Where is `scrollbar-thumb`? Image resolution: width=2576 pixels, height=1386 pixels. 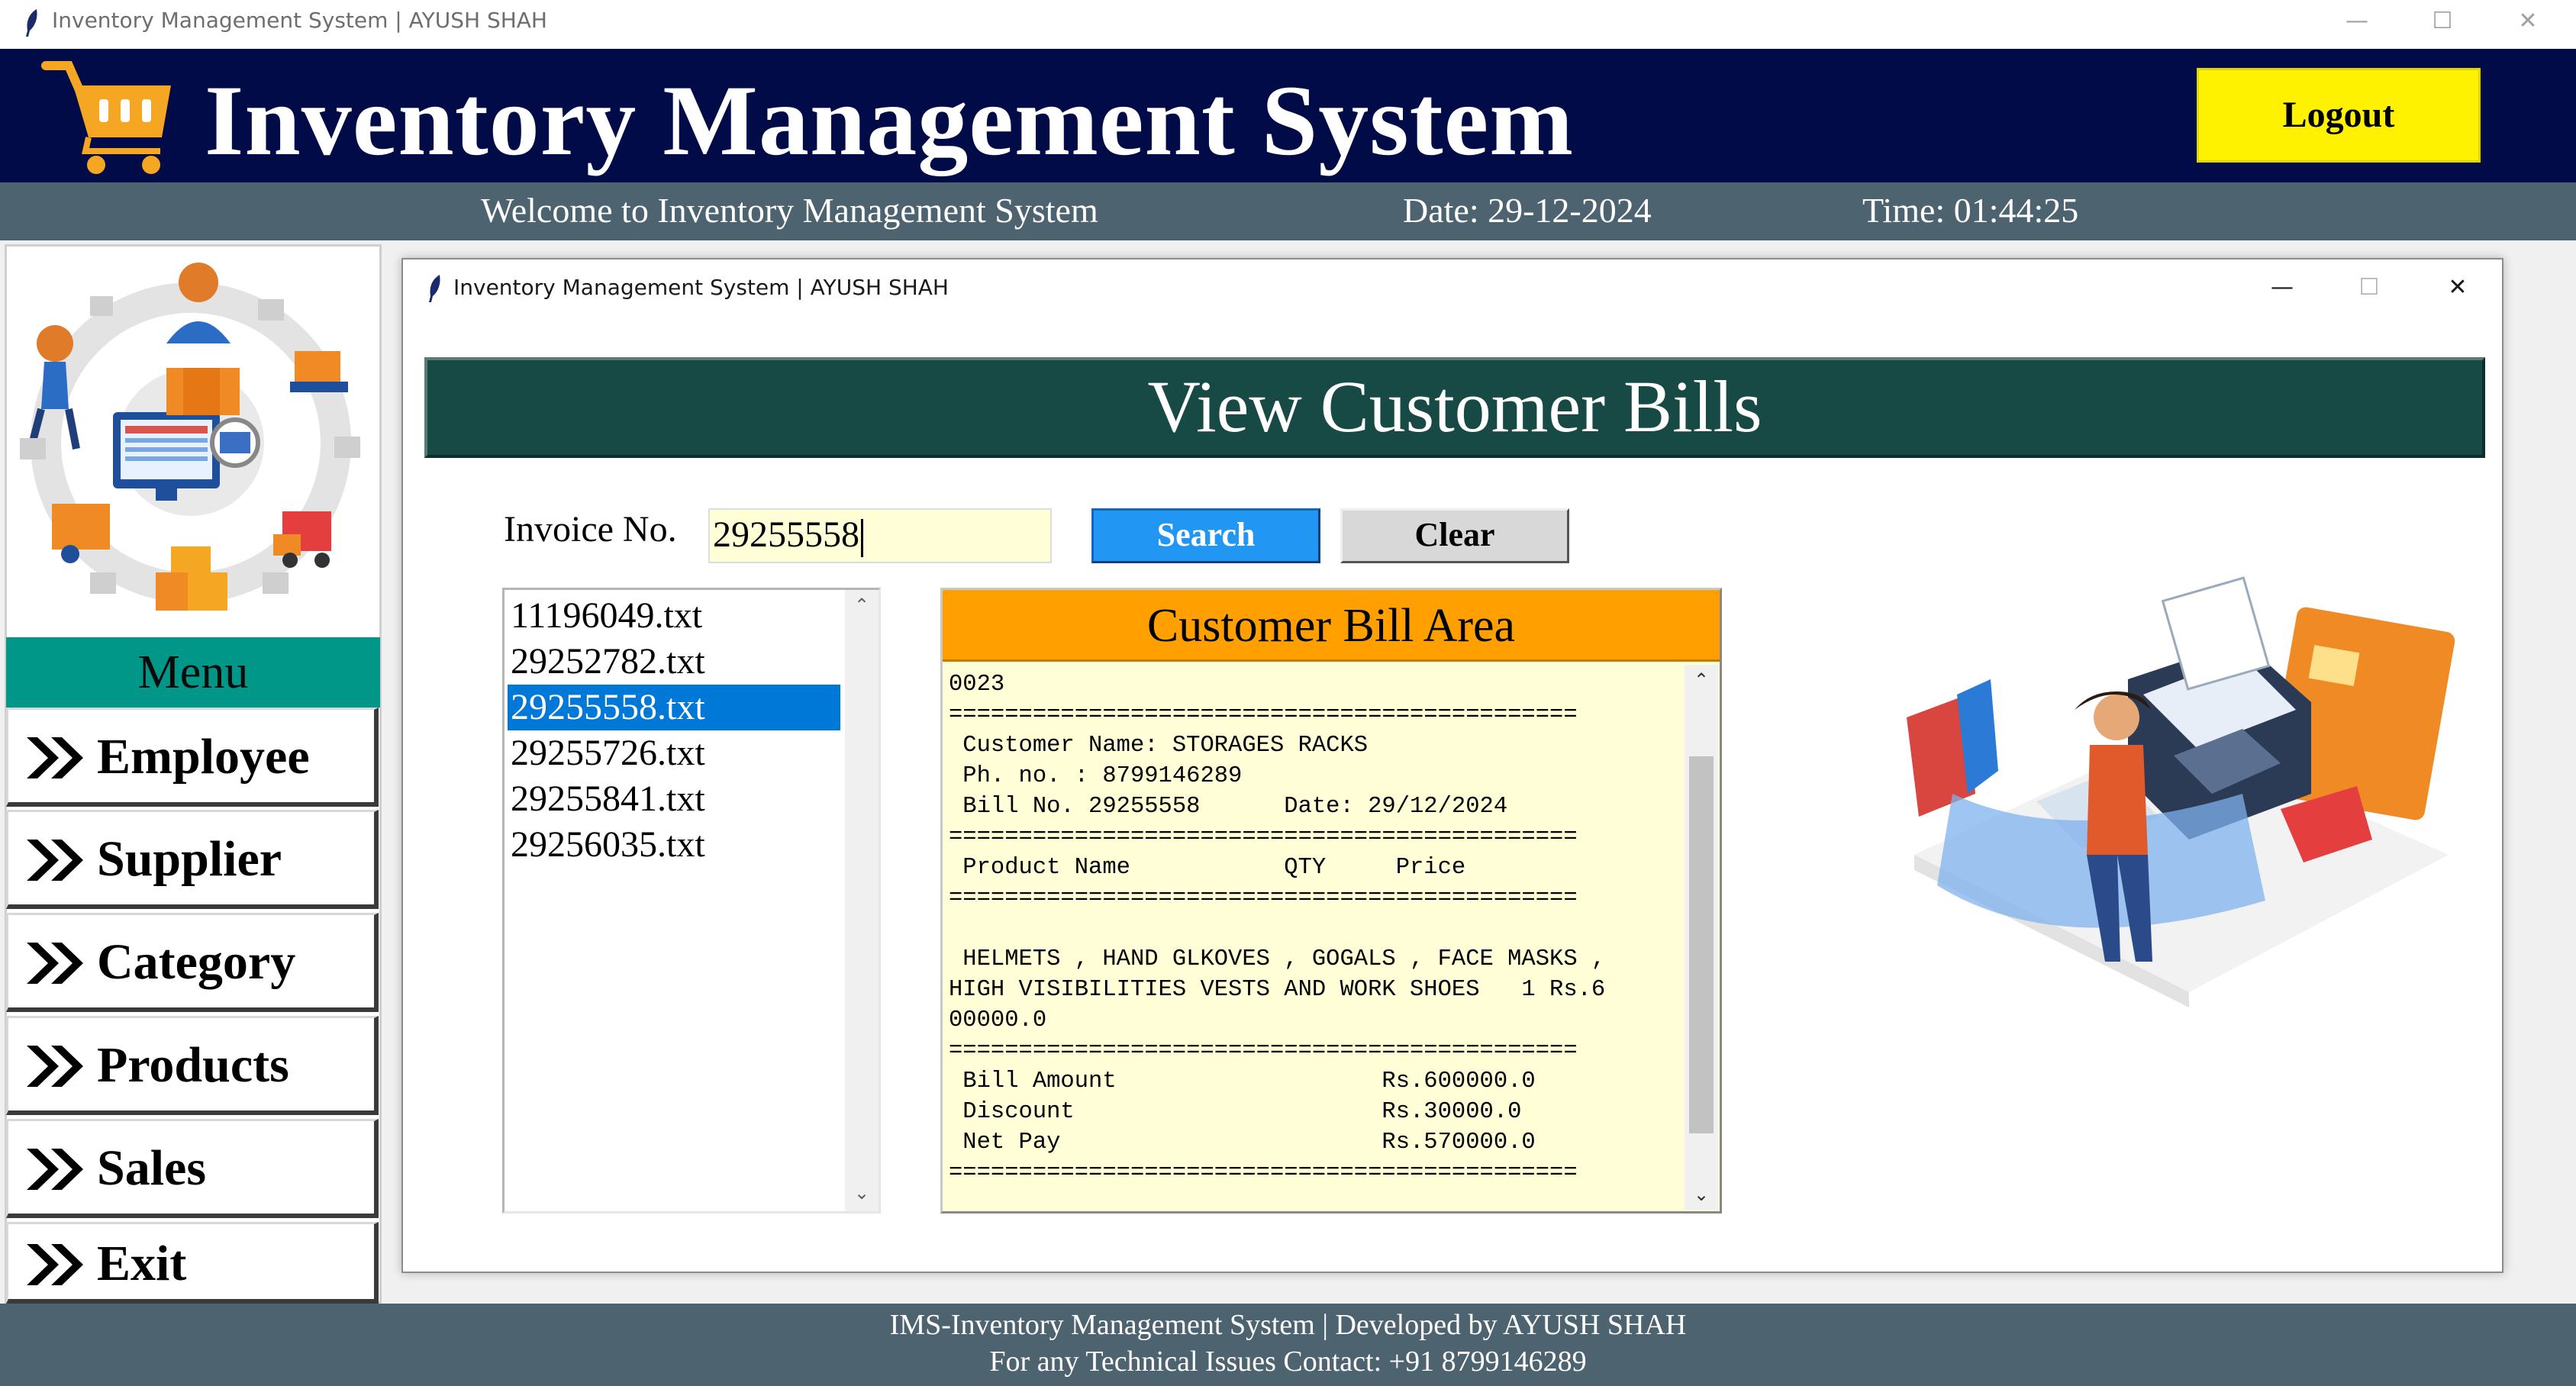 scrollbar-thumb is located at coordinates (1702, 944).